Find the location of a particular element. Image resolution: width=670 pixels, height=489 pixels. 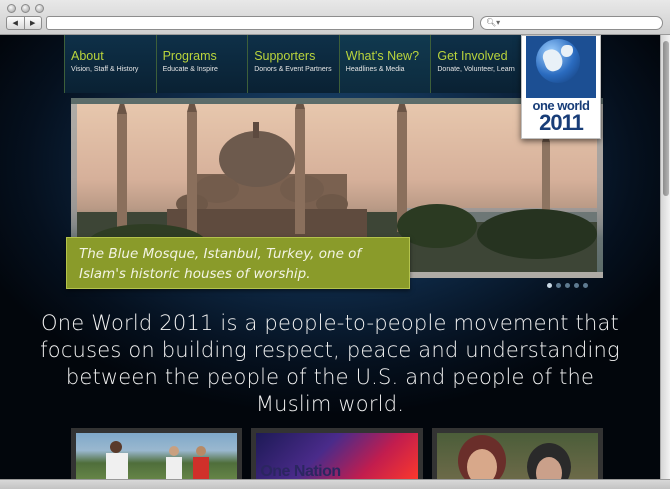

nav-title: Supporters is located at coordinates (285, 56).